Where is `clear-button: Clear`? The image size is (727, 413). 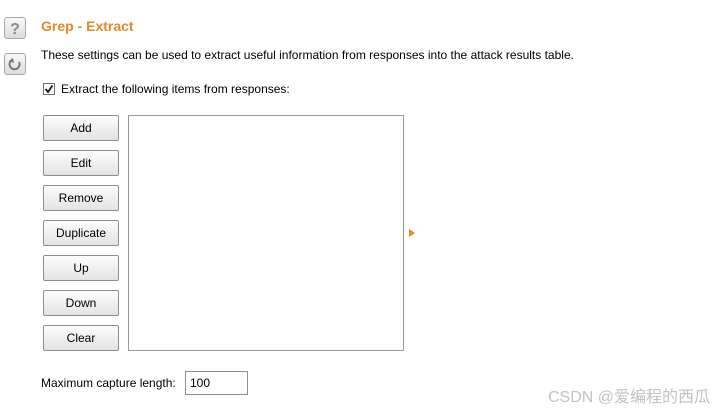 clear-button: Clear is located at coordinates (81, 338).